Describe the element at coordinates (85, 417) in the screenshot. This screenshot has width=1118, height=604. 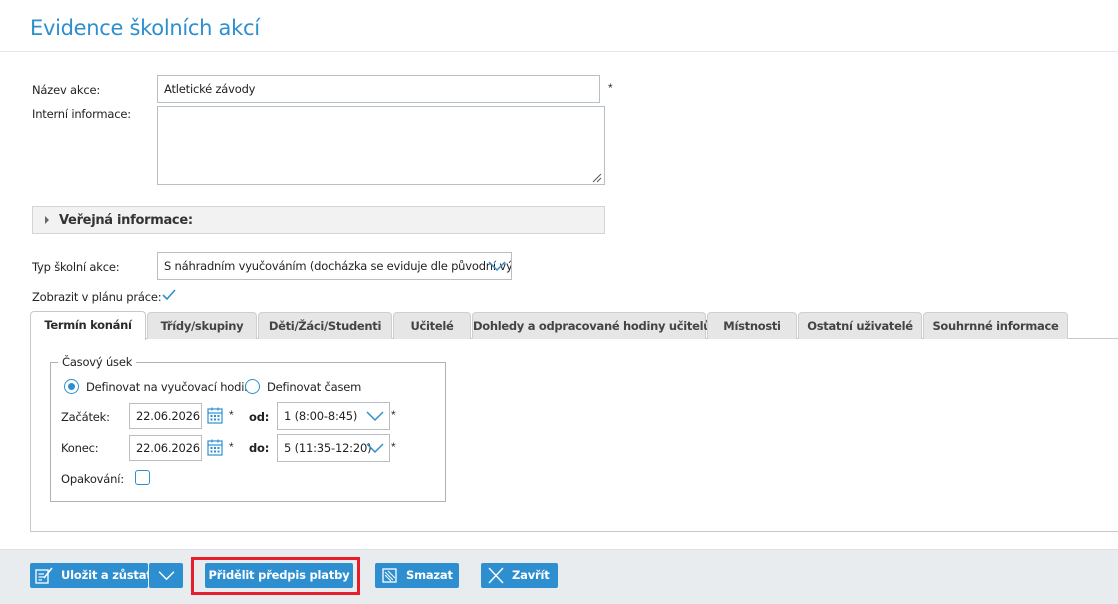
I see `start-label: Začátek:` at that location.